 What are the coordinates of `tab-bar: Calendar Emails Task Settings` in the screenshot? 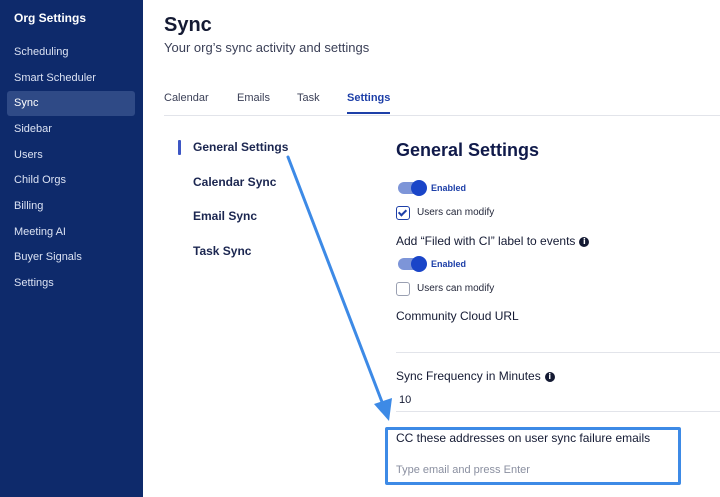 It's located at (442, 101).